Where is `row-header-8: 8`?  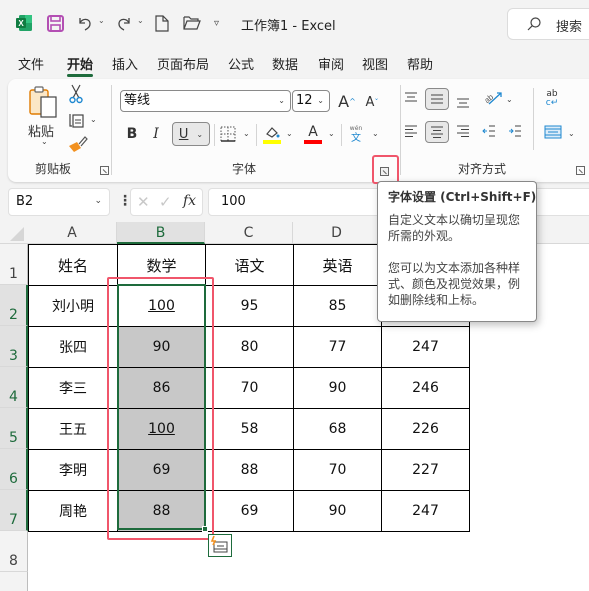 row-header-8: 8 is located at coordinates (14, 551).